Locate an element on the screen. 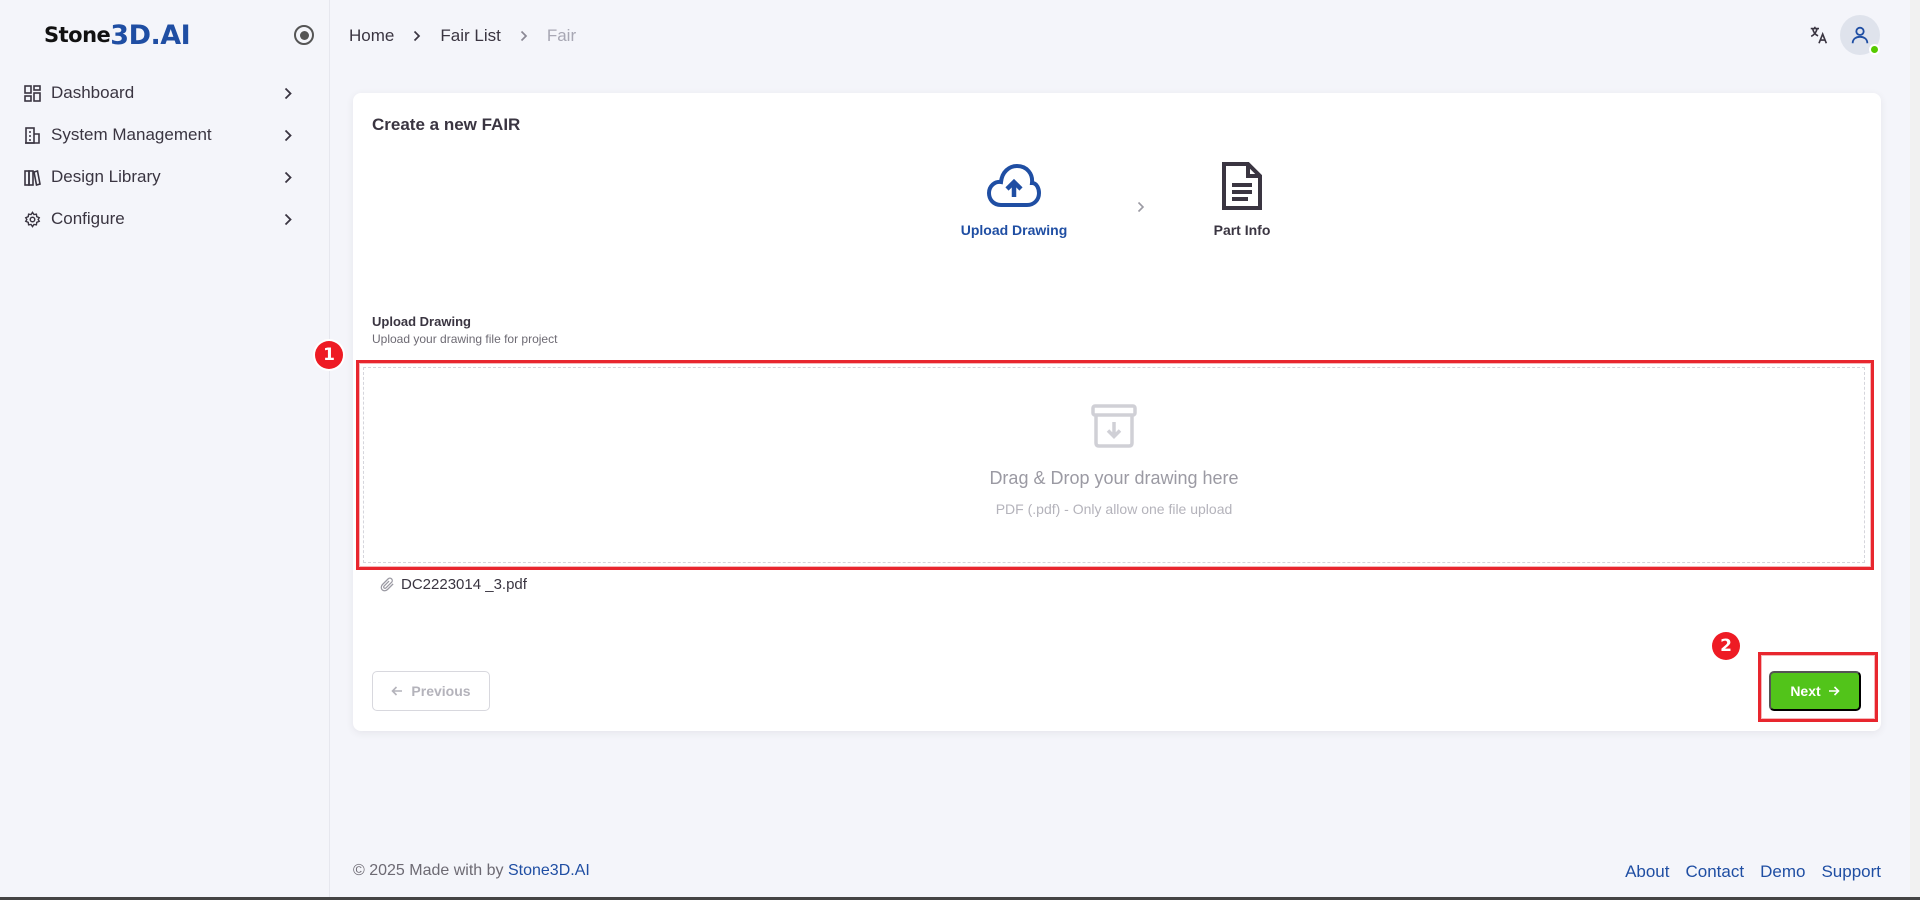  sidebar-item-label: Configure is located at coordinates (88, 218).